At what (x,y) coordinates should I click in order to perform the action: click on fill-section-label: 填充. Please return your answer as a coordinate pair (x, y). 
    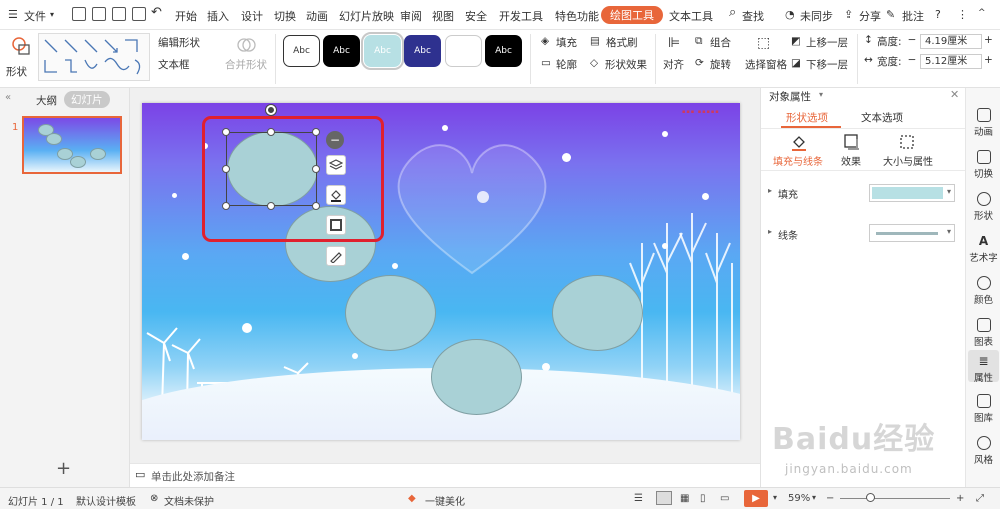
    Looking at the image, I should click on (788, 193).